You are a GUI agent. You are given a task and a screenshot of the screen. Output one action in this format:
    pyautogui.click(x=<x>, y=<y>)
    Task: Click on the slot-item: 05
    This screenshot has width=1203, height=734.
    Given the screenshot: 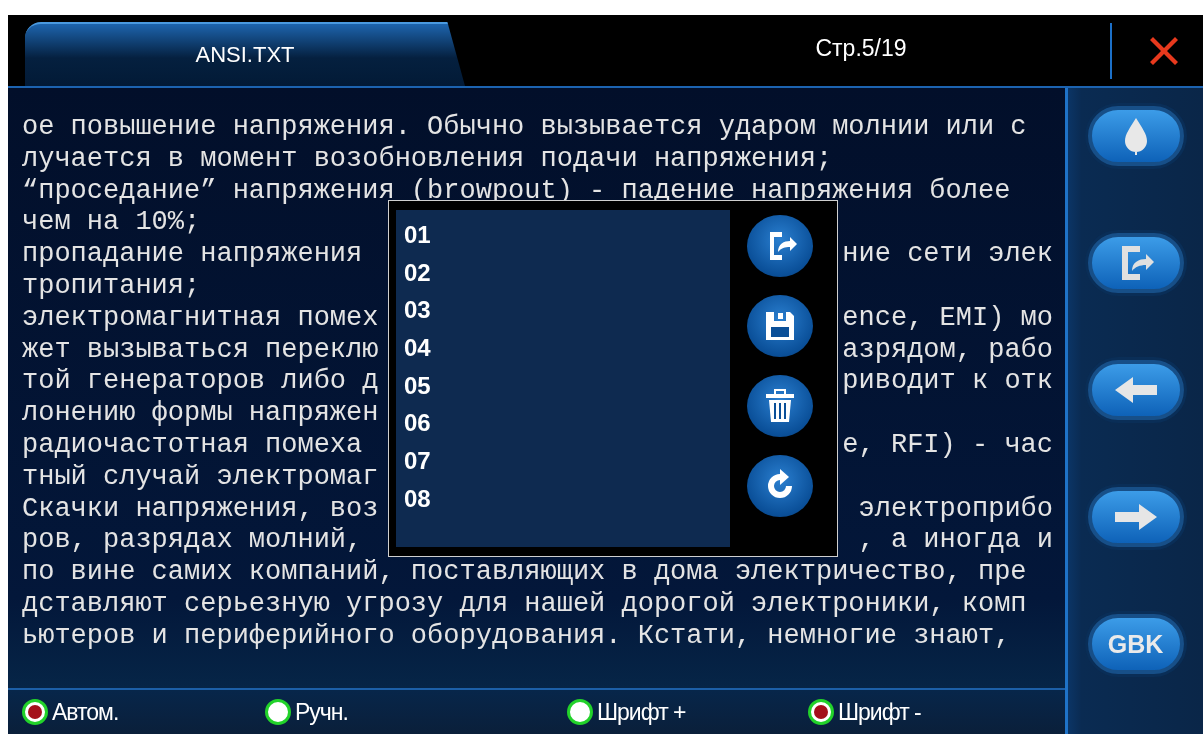 What is the action you would take?
    pyautogui.click(x=417, y=385)
    